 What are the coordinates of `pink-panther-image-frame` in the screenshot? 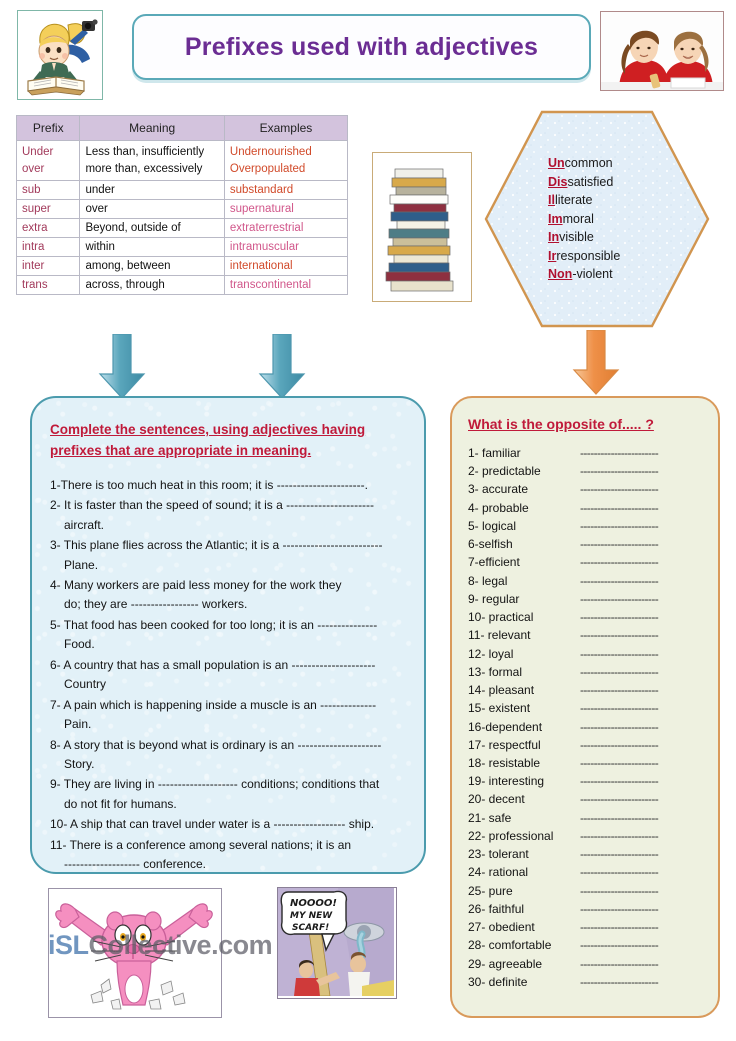 It's located at (135, 953).